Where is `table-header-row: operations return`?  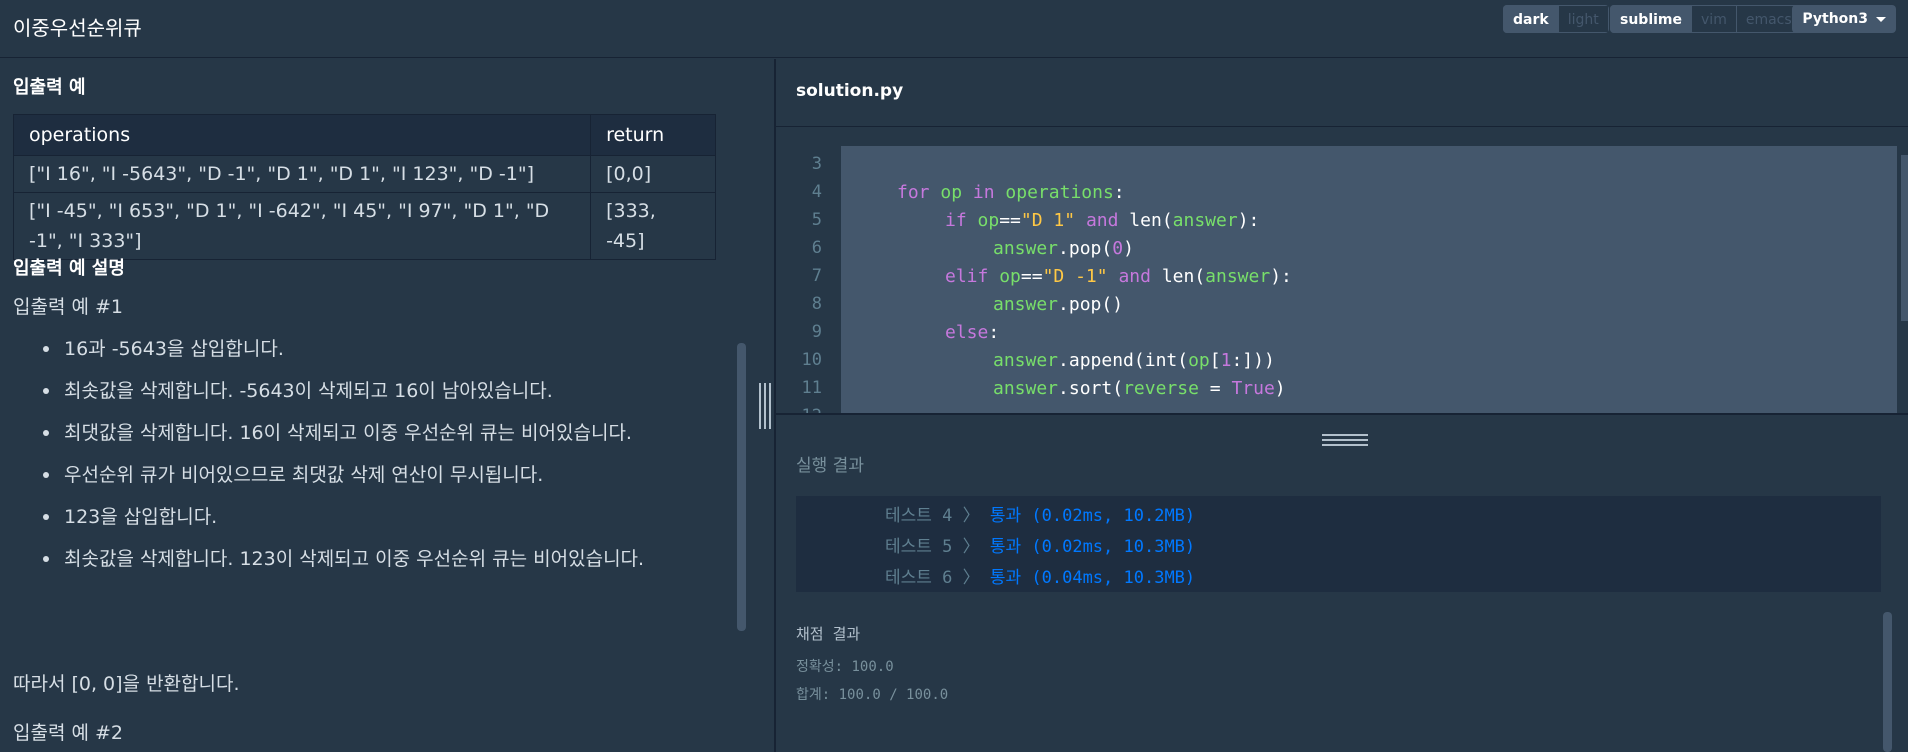
table-header-row: operations return is located at coordinates (364, 135).